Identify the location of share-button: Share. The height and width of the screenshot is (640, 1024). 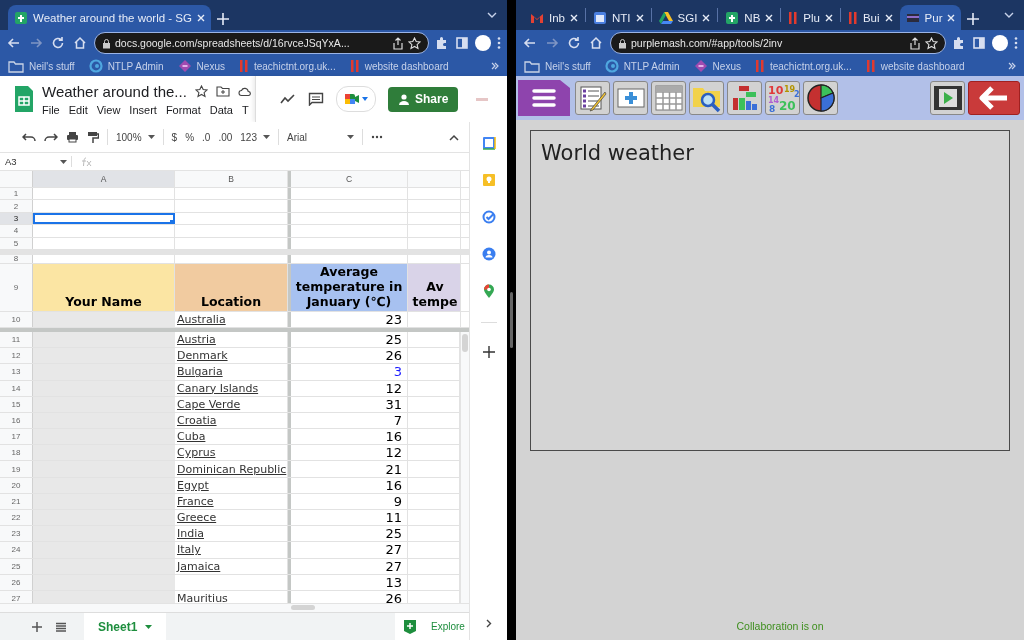
(423, 99).